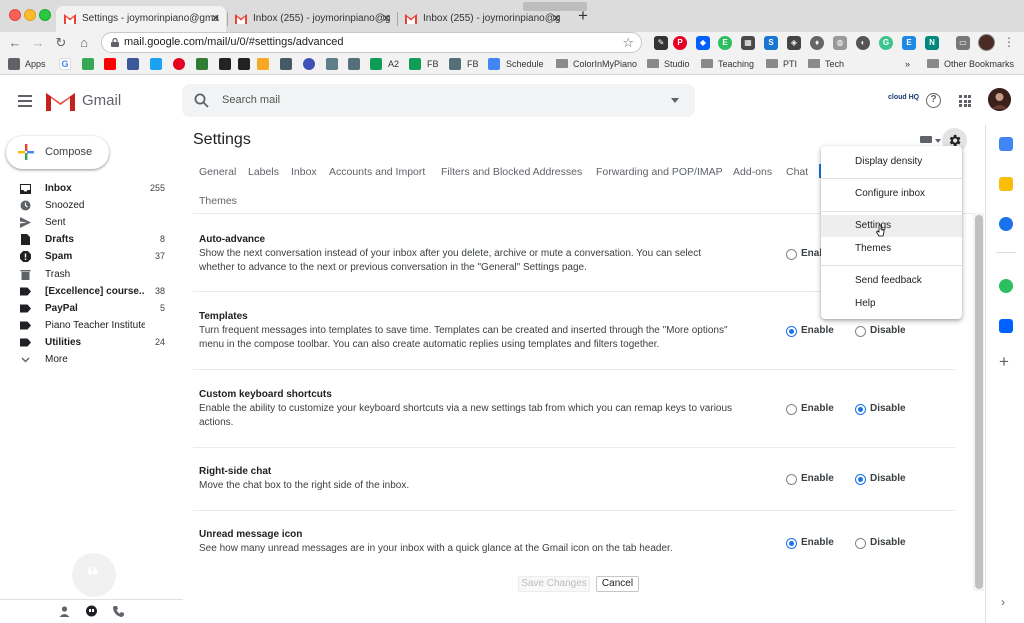 The image size is (1024, 623). Describe the element at coordinates (907, 64) in the screenshot. I see `bookmarks-overflow: »` at that location.